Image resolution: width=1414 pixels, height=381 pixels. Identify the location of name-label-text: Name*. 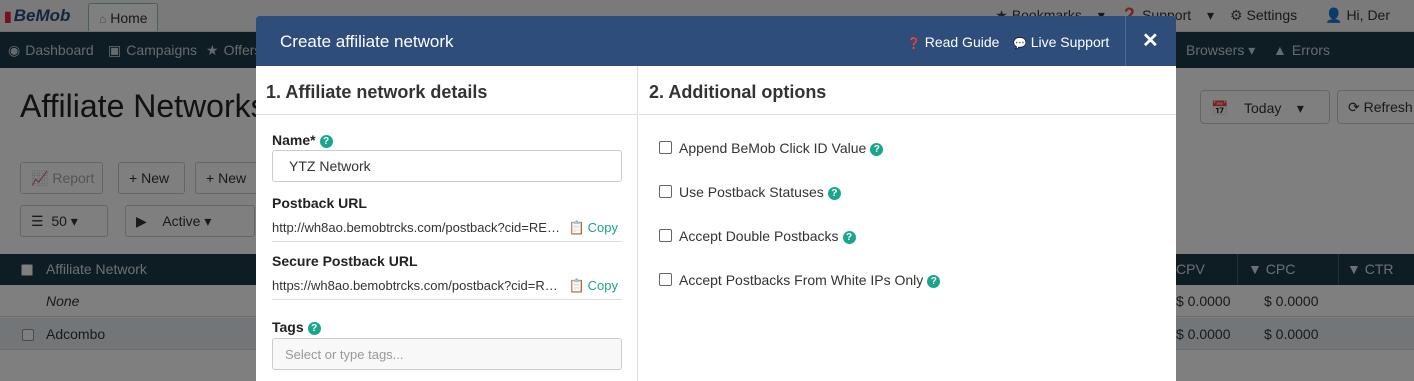
(294, 140).